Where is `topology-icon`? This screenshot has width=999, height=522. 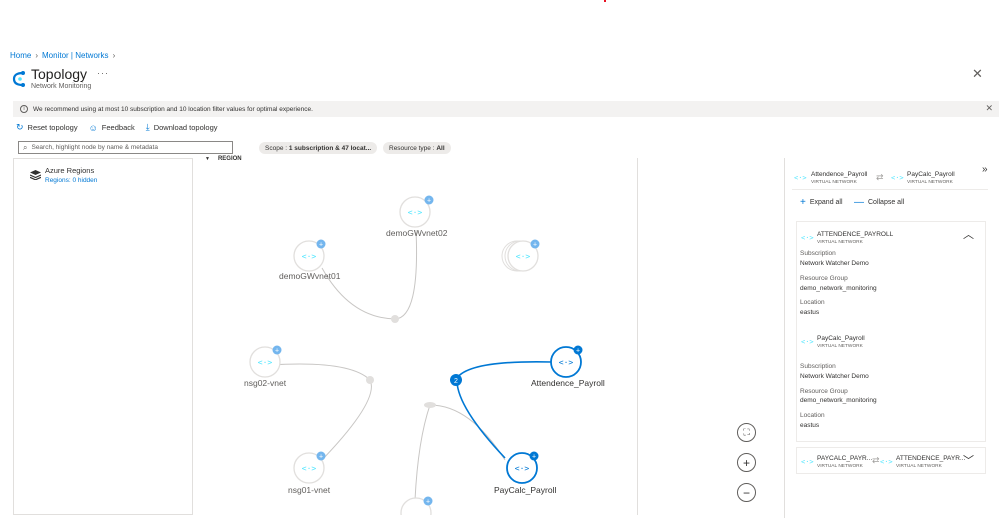
topology-icon is located at coordinates (18, 79).